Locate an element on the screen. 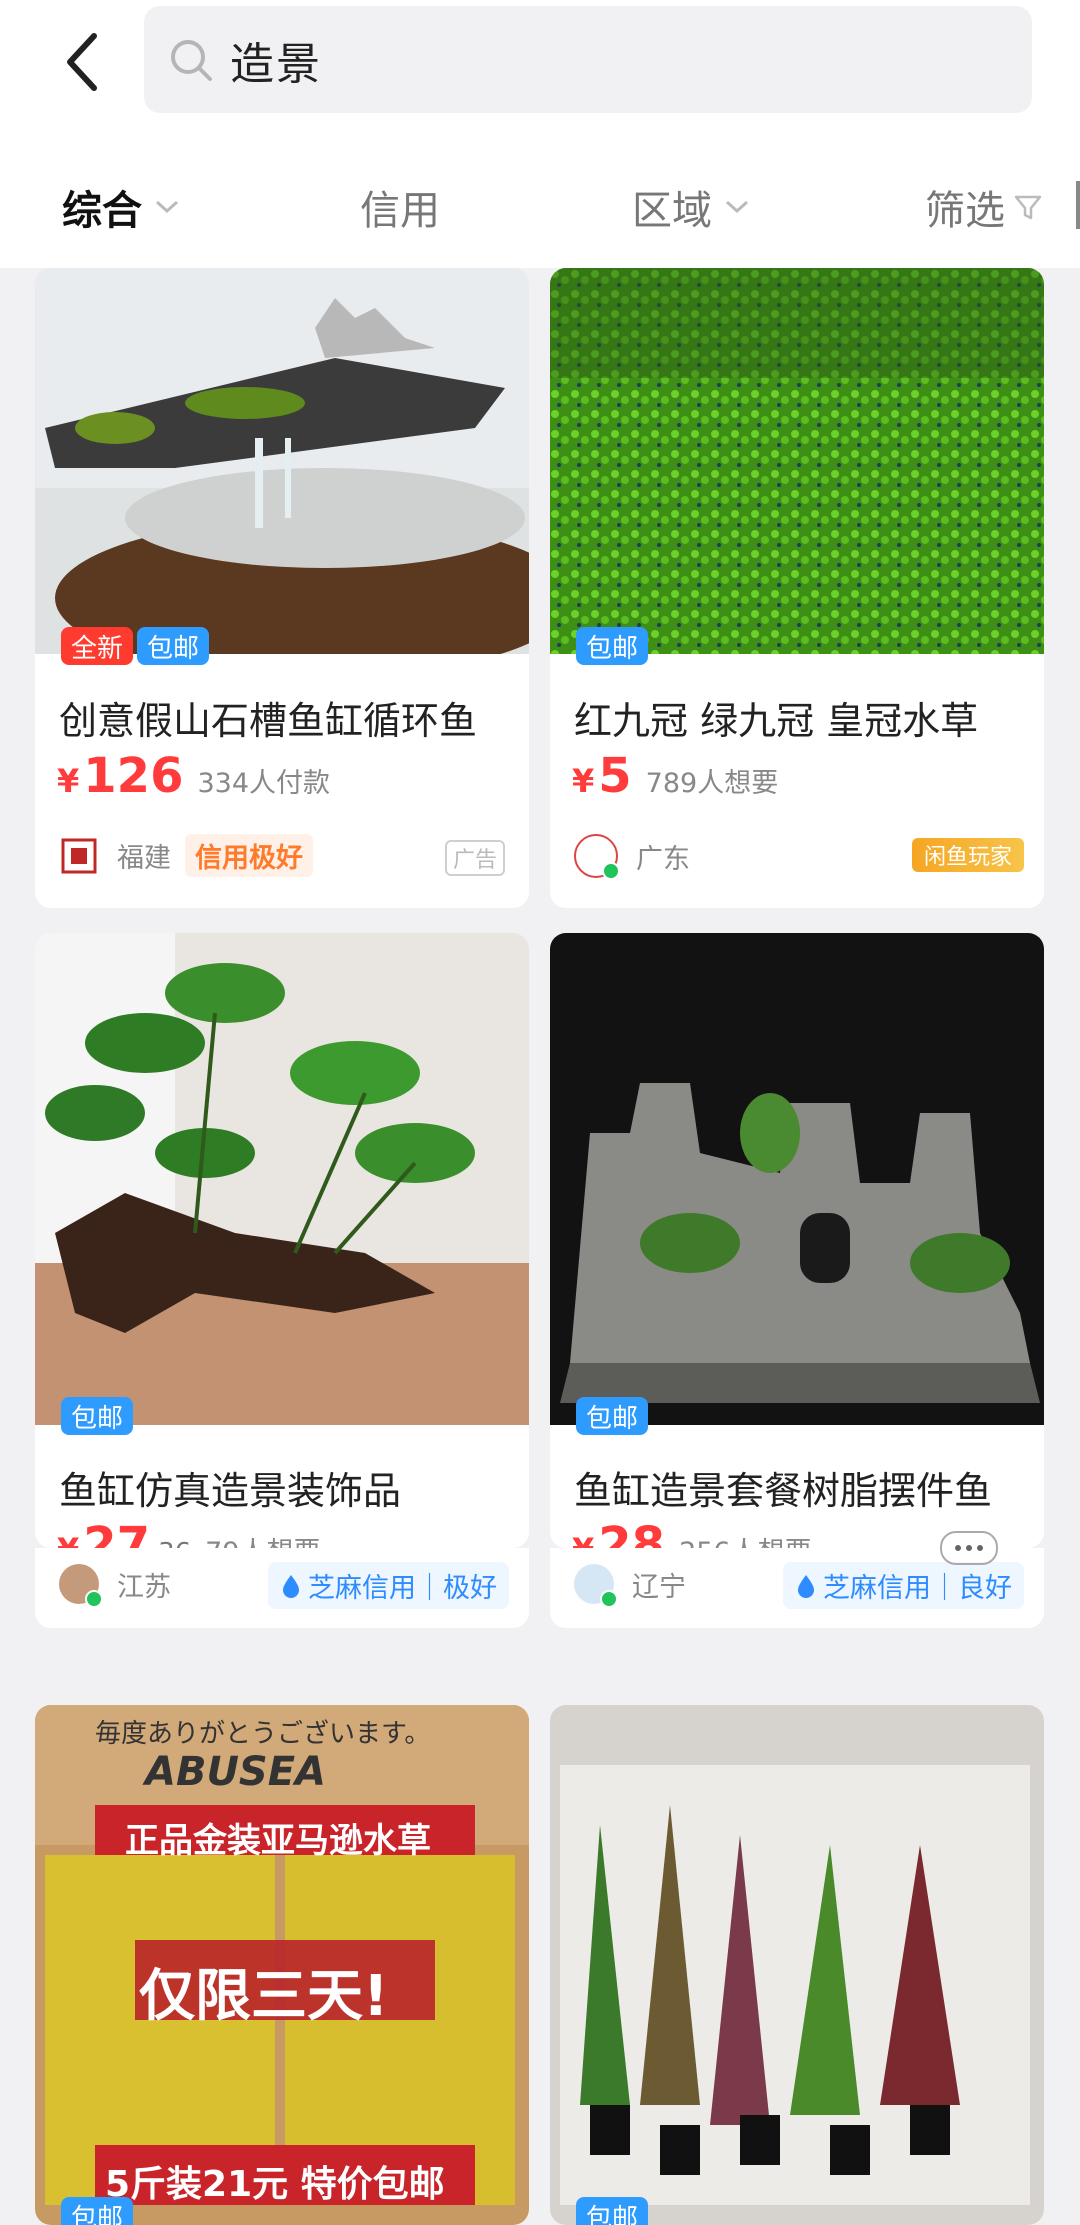 The height and width of the screenshot is (2225, 1080). product-card: 包邮 鱼缸仿真造景装饰品 ¥ 27 36 79人想要 is located at coordinates (282, 1240).